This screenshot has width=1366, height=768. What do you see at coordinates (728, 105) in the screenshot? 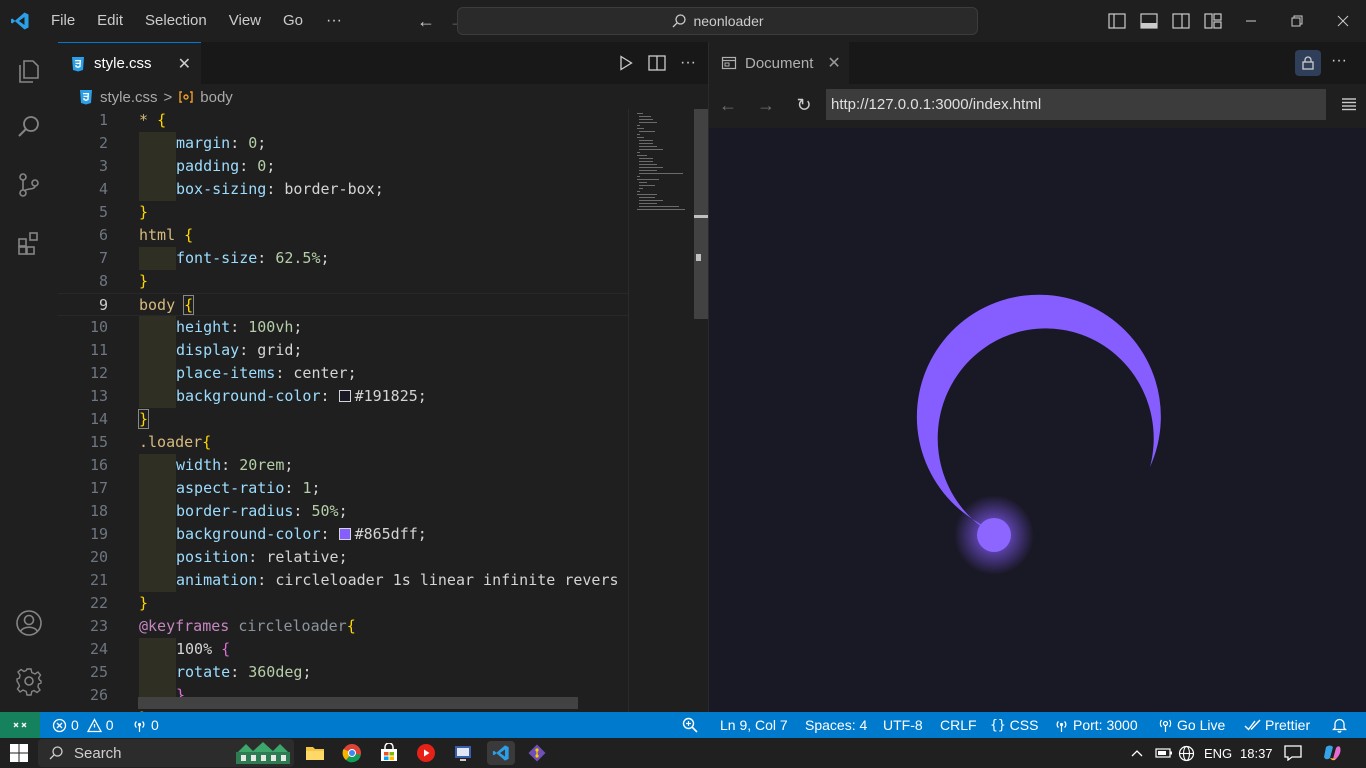
I see `preview-back-icon: ←` at bounding box center [728, 105].